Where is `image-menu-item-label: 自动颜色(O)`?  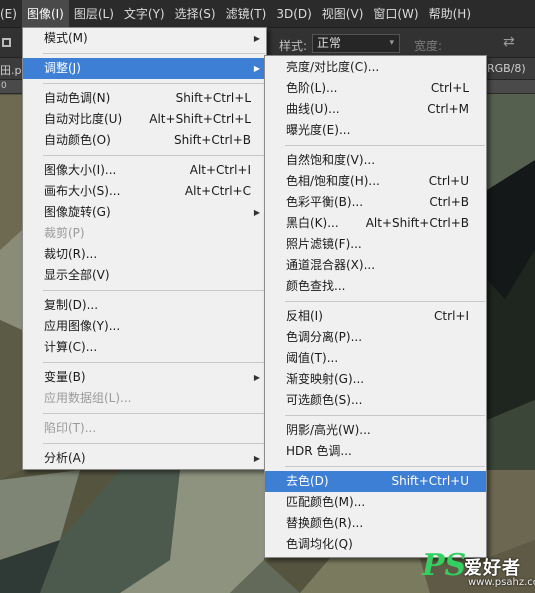 image-menu-item-label: 自动颜色(O) is located at coordinates (77, 140).